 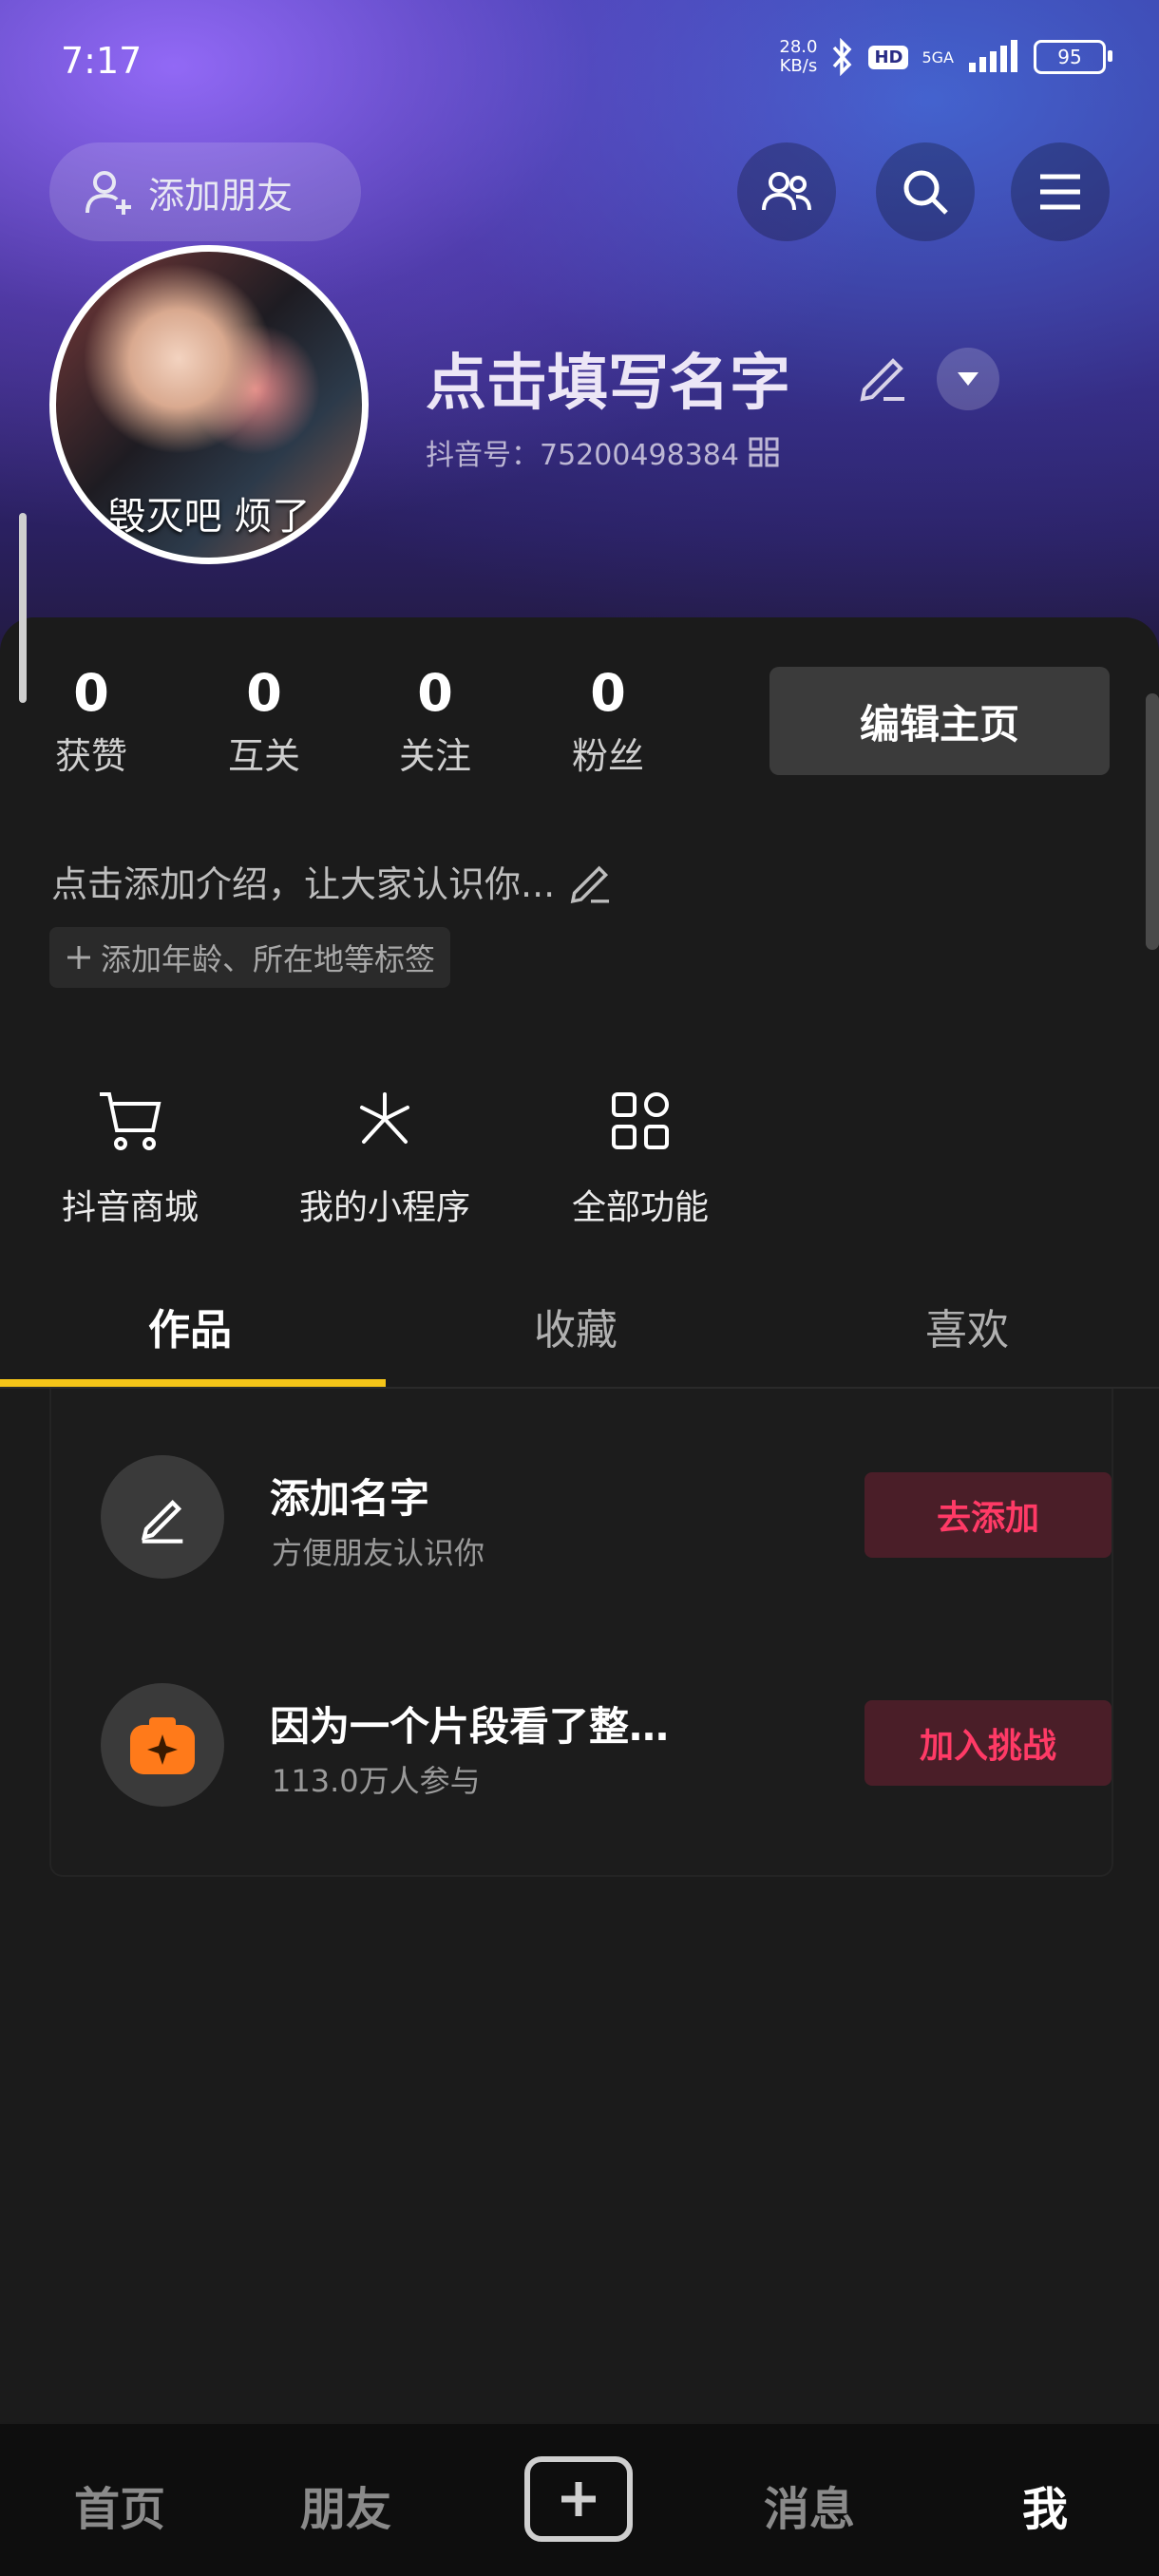 What do you see at coordinates (842, 57) in the screenshot?
I see `bluetooth-icon` at bounding box center [842, 57].